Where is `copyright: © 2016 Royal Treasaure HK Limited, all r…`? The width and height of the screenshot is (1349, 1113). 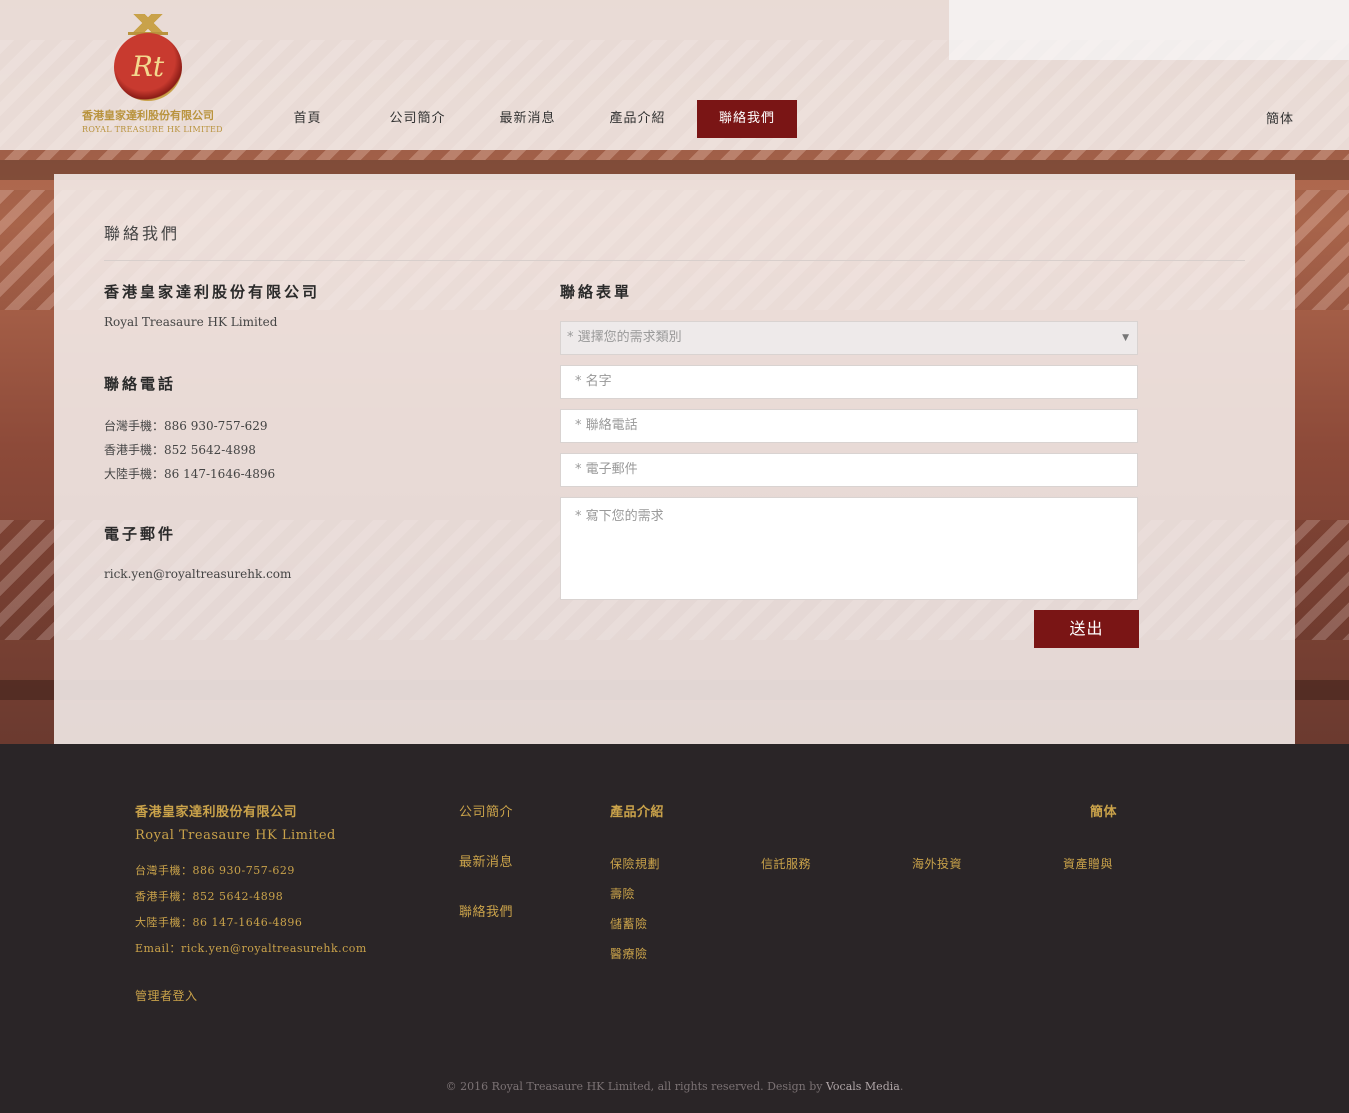 copyright: © 2016 Royal Treasaure HK Limited, all r… is located at coordinates (674, 1086).